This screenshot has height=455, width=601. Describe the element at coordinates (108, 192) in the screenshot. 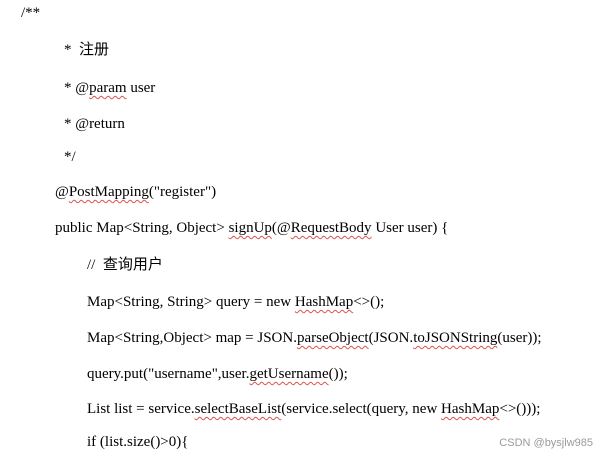

I see `spellcheck-word: PostMapping` at that location.